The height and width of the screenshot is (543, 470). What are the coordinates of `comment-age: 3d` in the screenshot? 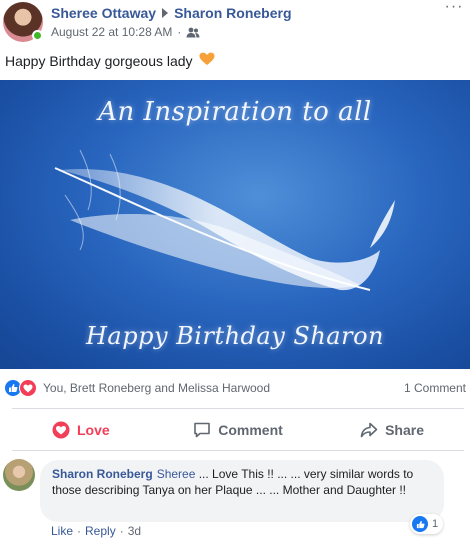 It's located at (134, 531).